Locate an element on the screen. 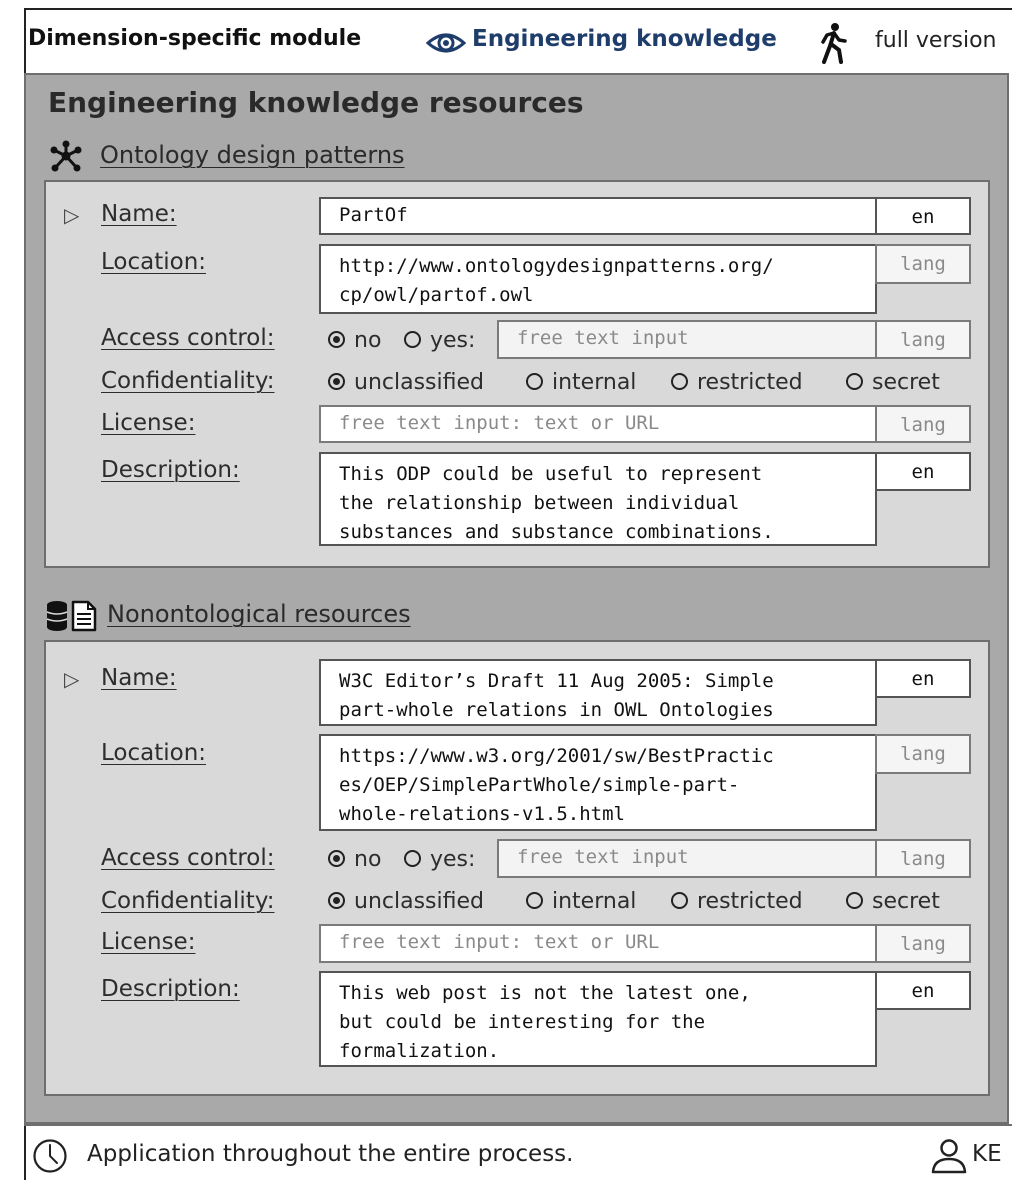  panel-title: Engineering knowledge resources is located at coordinates (316, 102).